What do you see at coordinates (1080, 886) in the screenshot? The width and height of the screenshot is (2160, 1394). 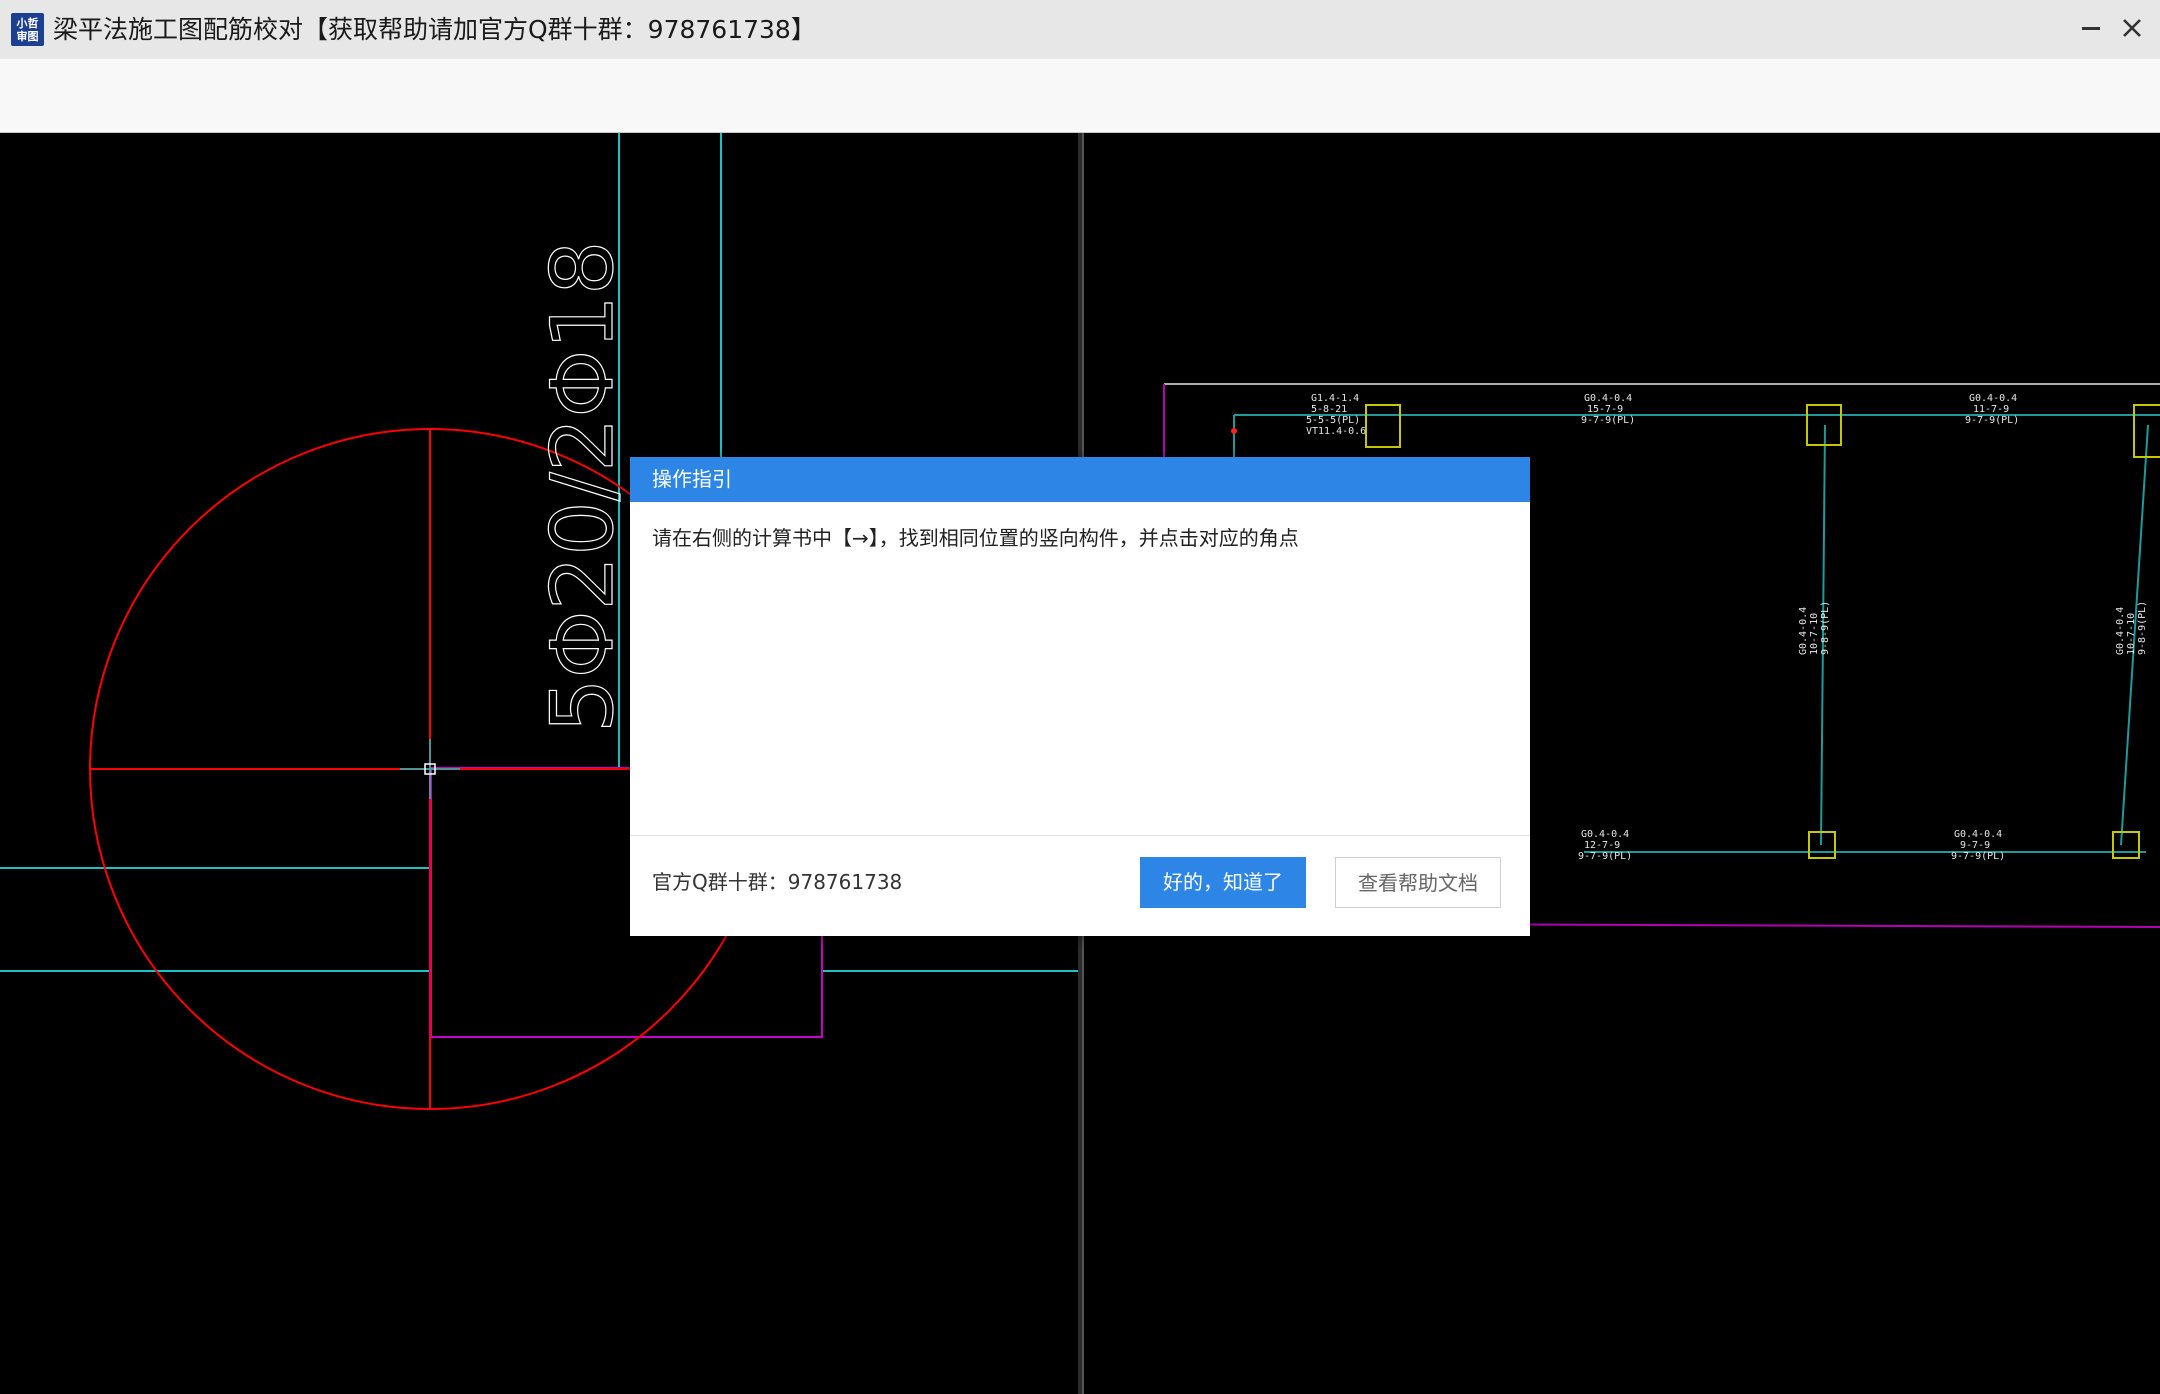 I see `dialog-footer: 官方Q群十群：978761738 好的，知道了 查看帮助文档` at bounding box center [1080, 886].